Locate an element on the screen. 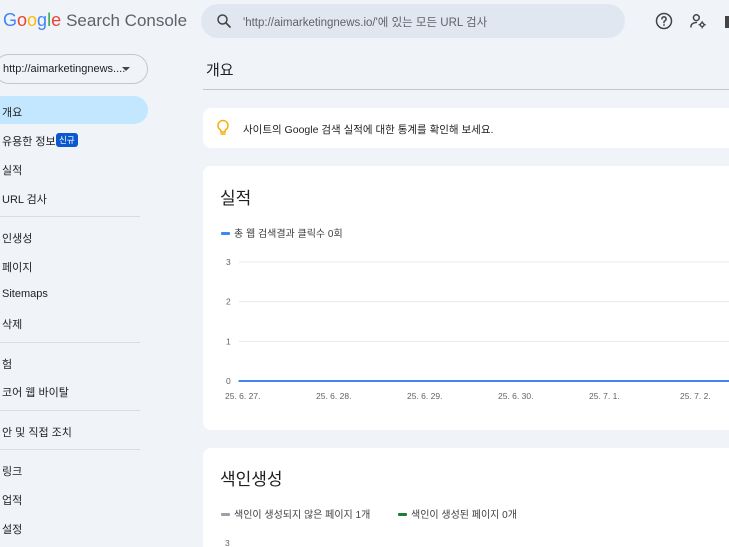 The height and width of the screenshot is (547, 729). sidebar-item-settings: 설정 is located at coordinates (74, 527).